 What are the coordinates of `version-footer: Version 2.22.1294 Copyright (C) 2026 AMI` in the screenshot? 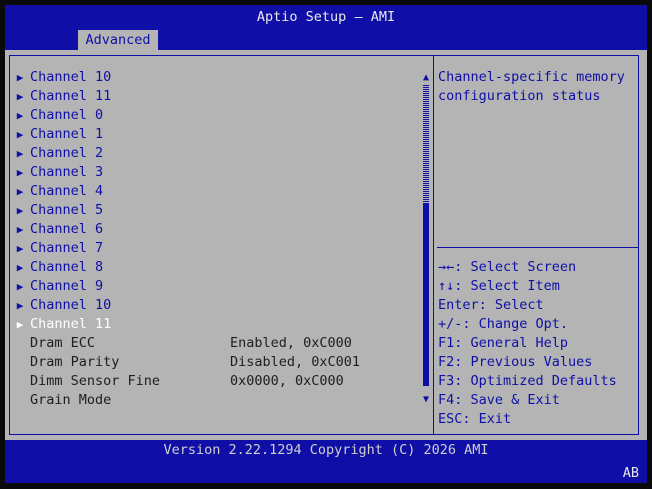 It's located at (326, 450).